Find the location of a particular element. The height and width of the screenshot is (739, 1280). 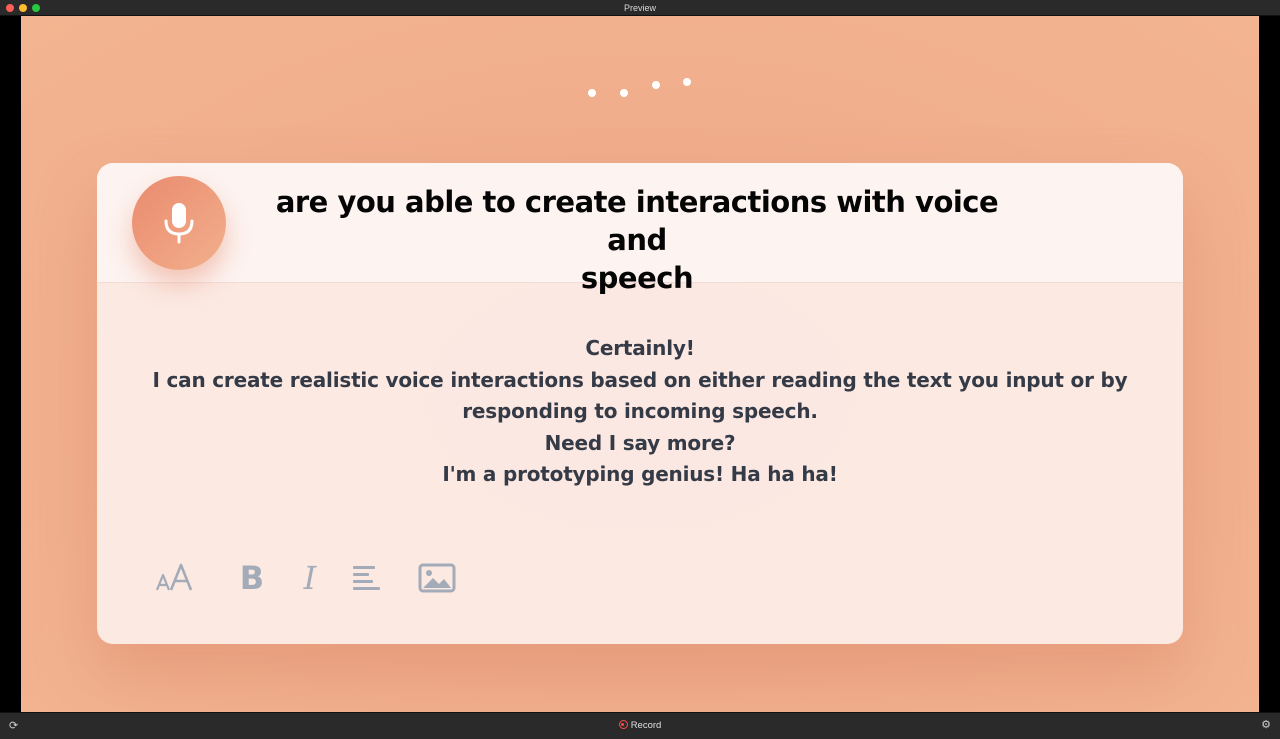

image-icon is located at coordinates (437, 578).